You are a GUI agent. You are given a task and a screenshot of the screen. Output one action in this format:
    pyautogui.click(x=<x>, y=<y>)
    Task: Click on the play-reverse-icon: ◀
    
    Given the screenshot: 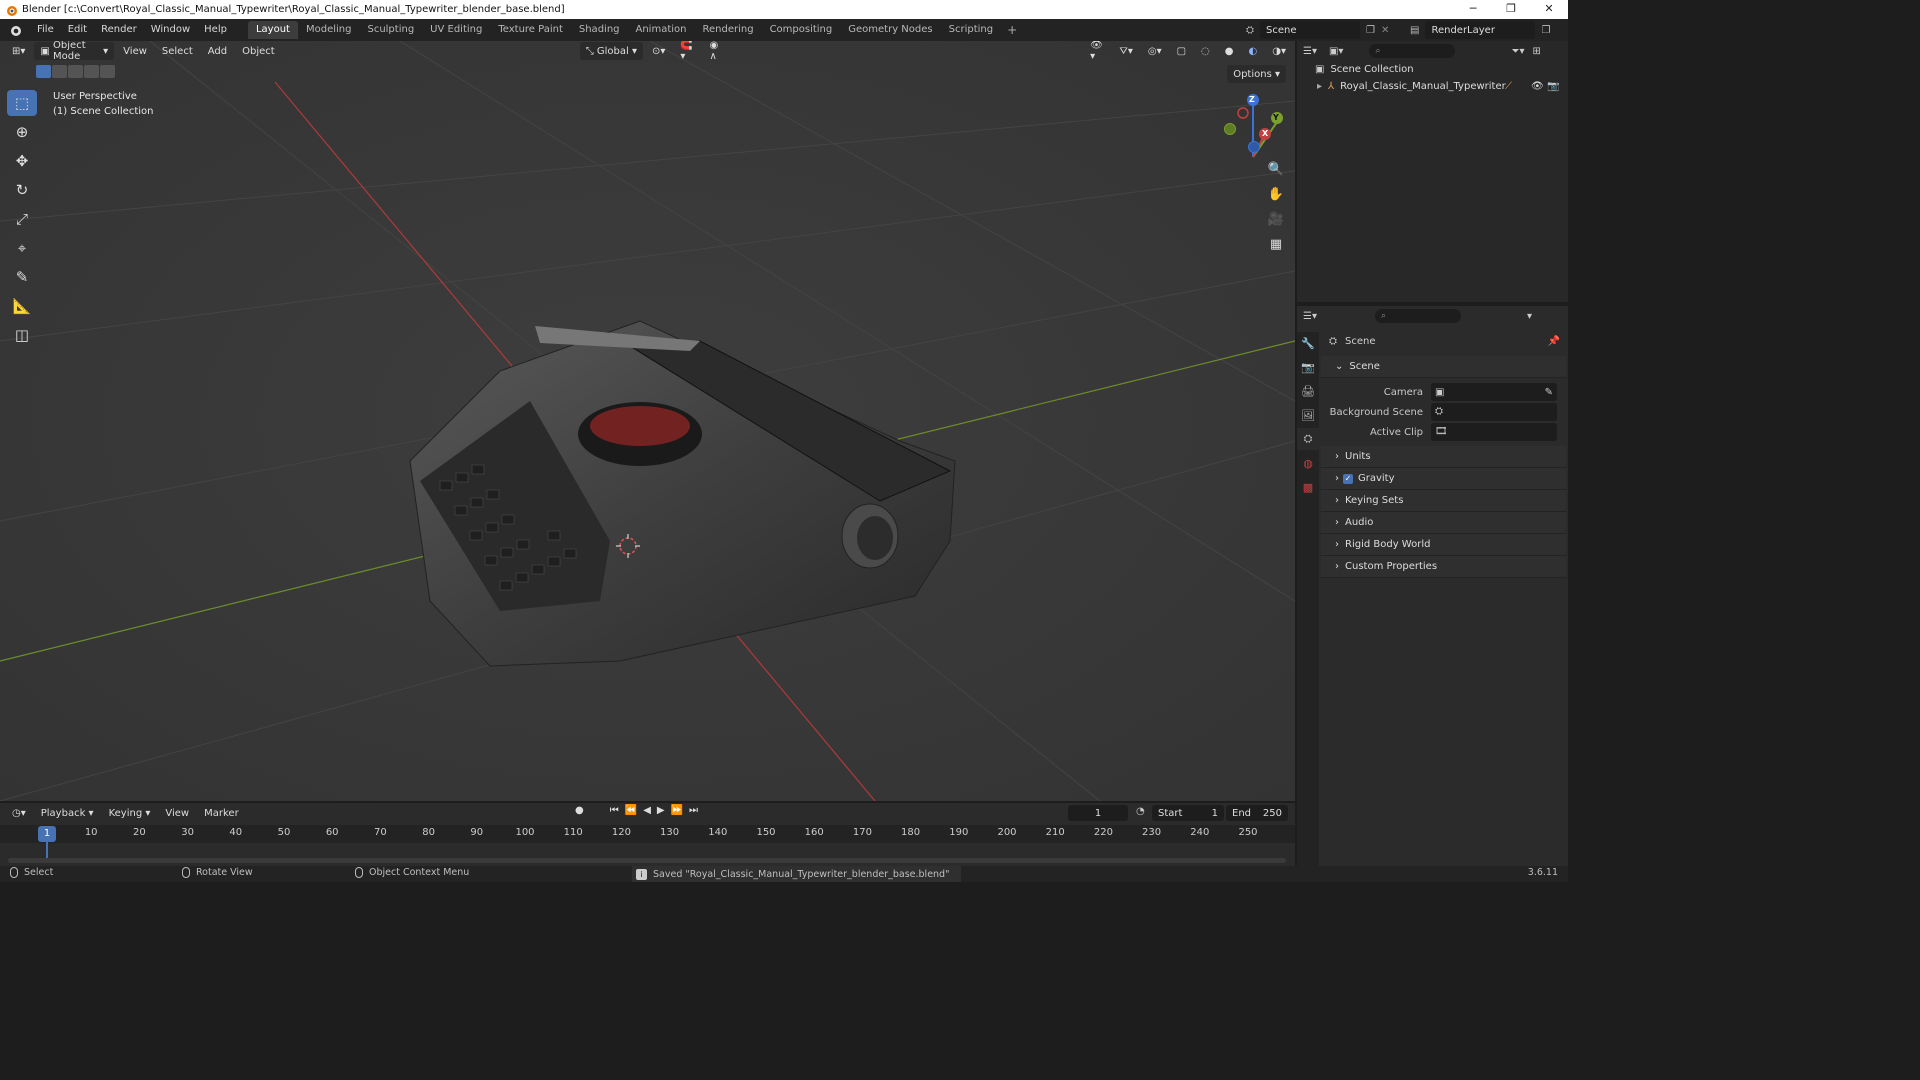 What is the action you would take?
    pyautogui.click(x=647, y=810)
    